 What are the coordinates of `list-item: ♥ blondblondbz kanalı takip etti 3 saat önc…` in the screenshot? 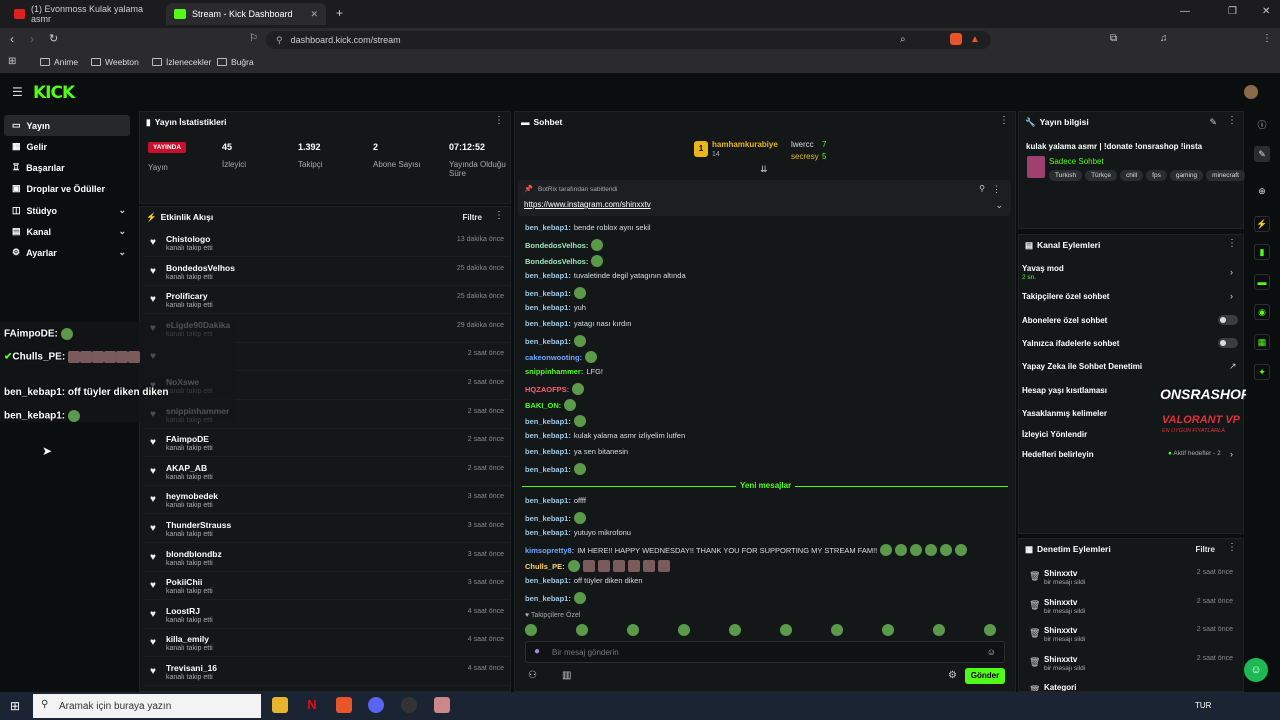 It's located at (327, 558).